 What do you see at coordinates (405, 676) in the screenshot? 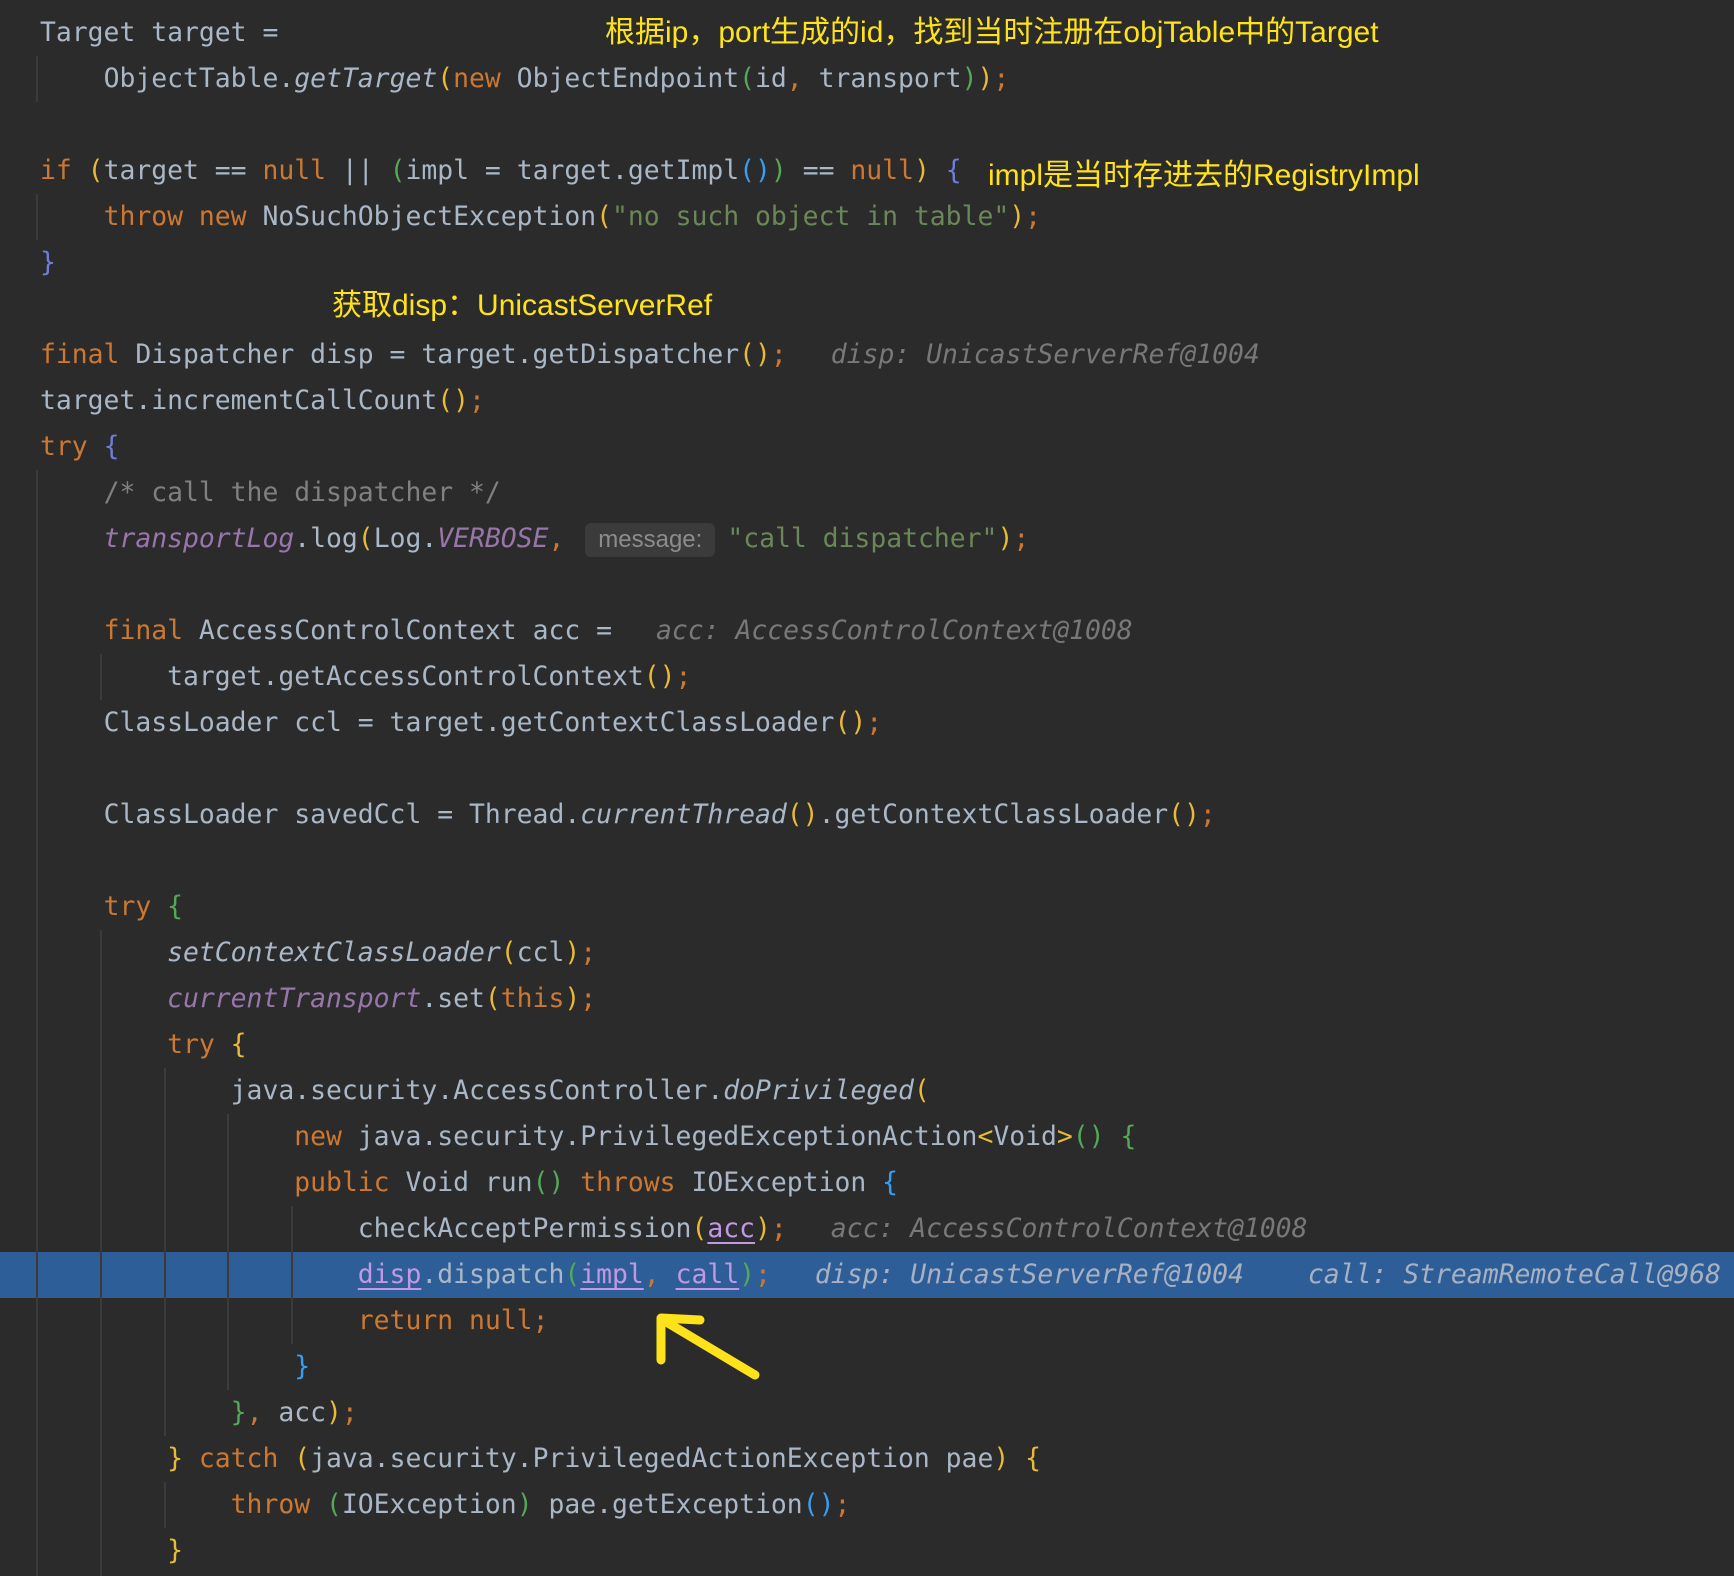
I see `code-token: target.getAccessControlContext` at bounding box center [405, 676].